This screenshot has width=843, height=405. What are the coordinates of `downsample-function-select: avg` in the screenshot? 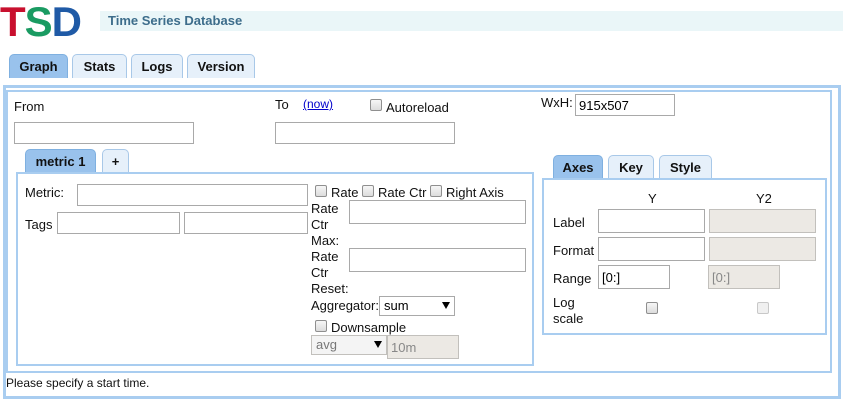 It's located at (349, 345).